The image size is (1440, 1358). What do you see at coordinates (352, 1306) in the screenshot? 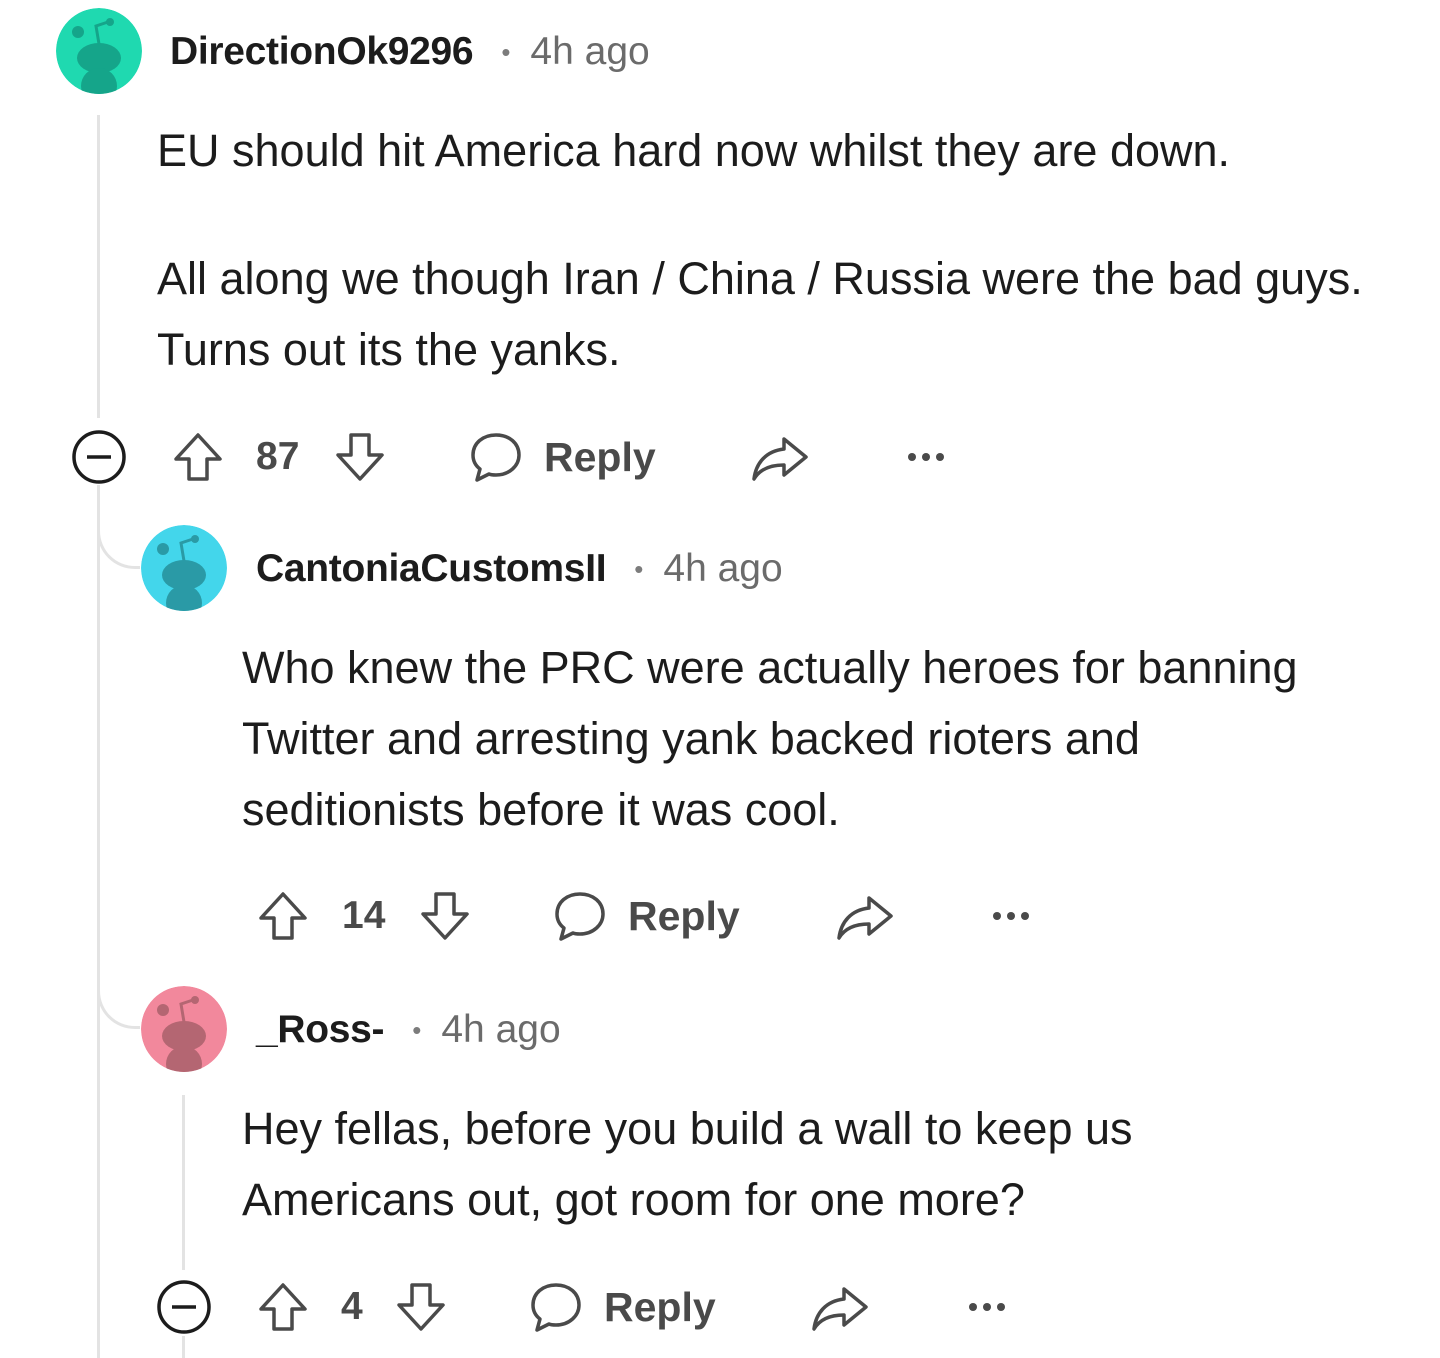
I see `vote-count: 4` at bounding box center [352, 1306].